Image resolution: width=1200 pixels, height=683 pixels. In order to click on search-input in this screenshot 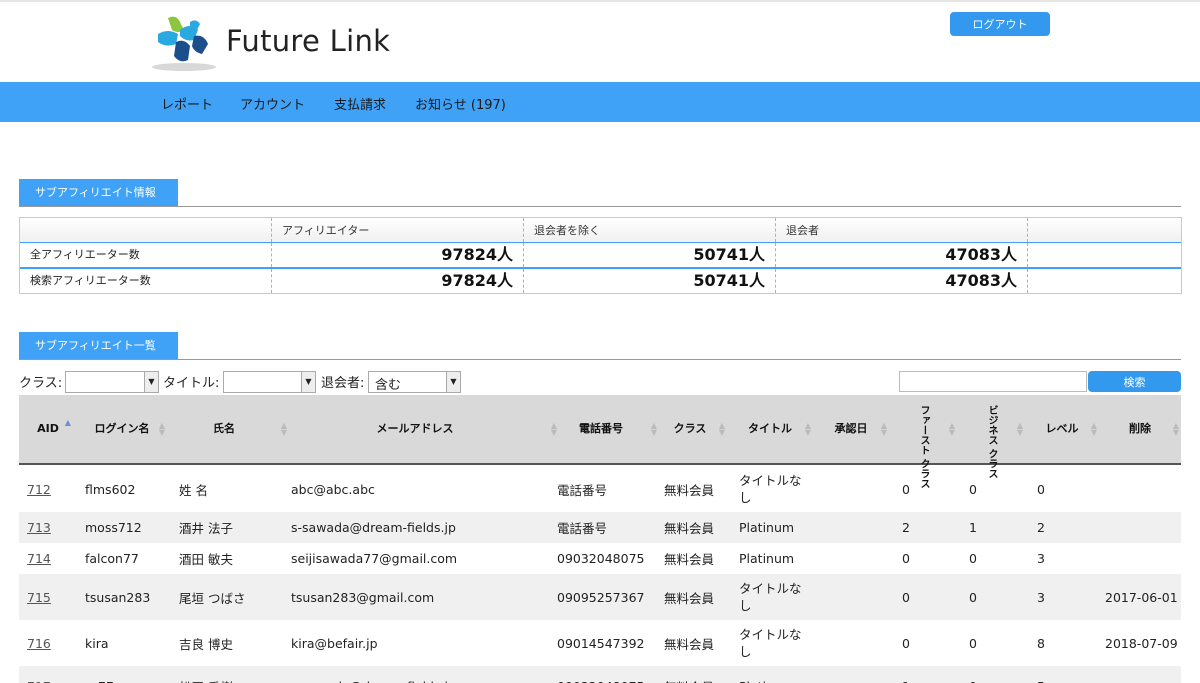, I will do `click(993, 381)`.